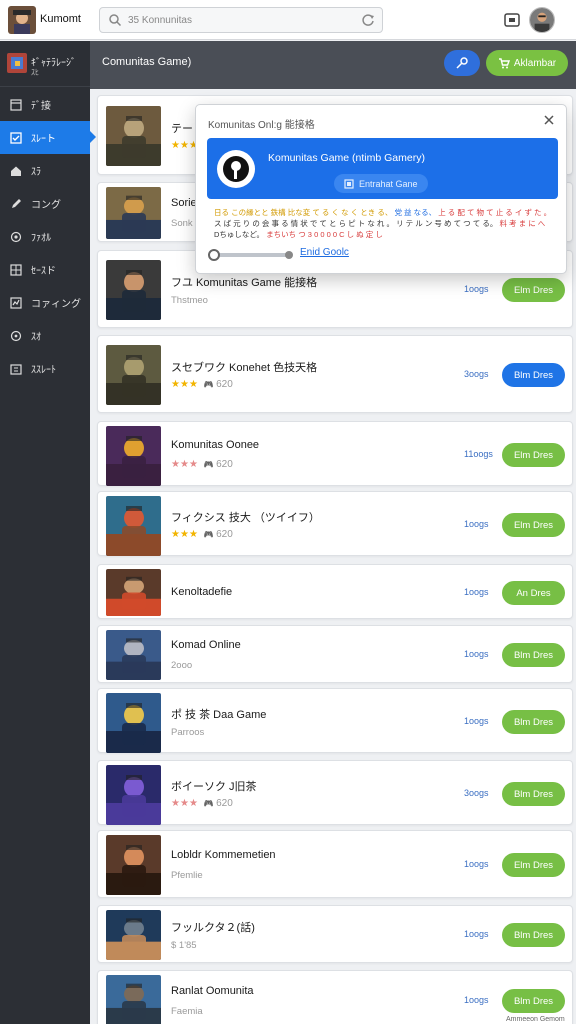 Image resolution: width=576 pixels, height=1024 pixels. I want to click on sidebar-item: コァィング, so click(45, 302).